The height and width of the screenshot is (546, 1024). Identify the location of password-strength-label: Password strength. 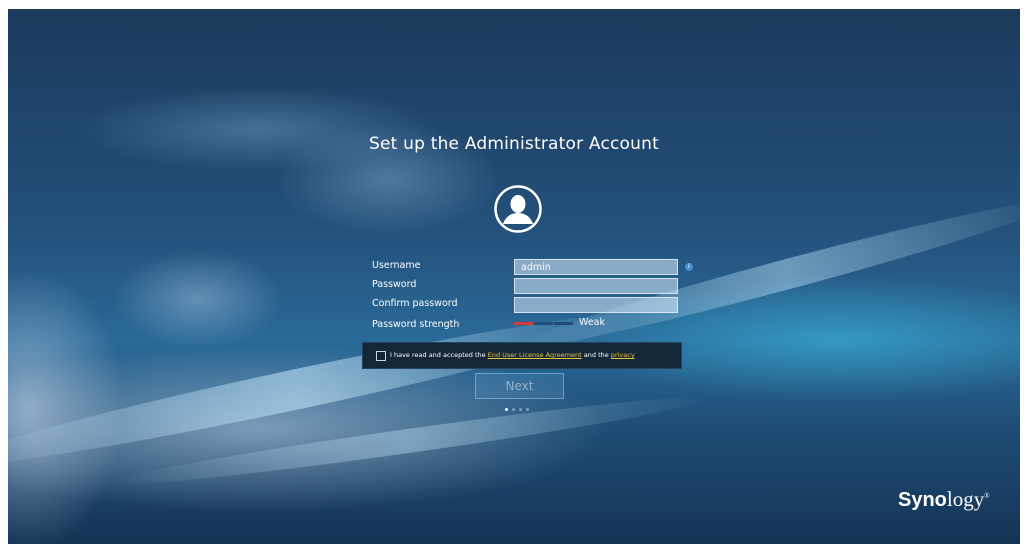
(416, 324).